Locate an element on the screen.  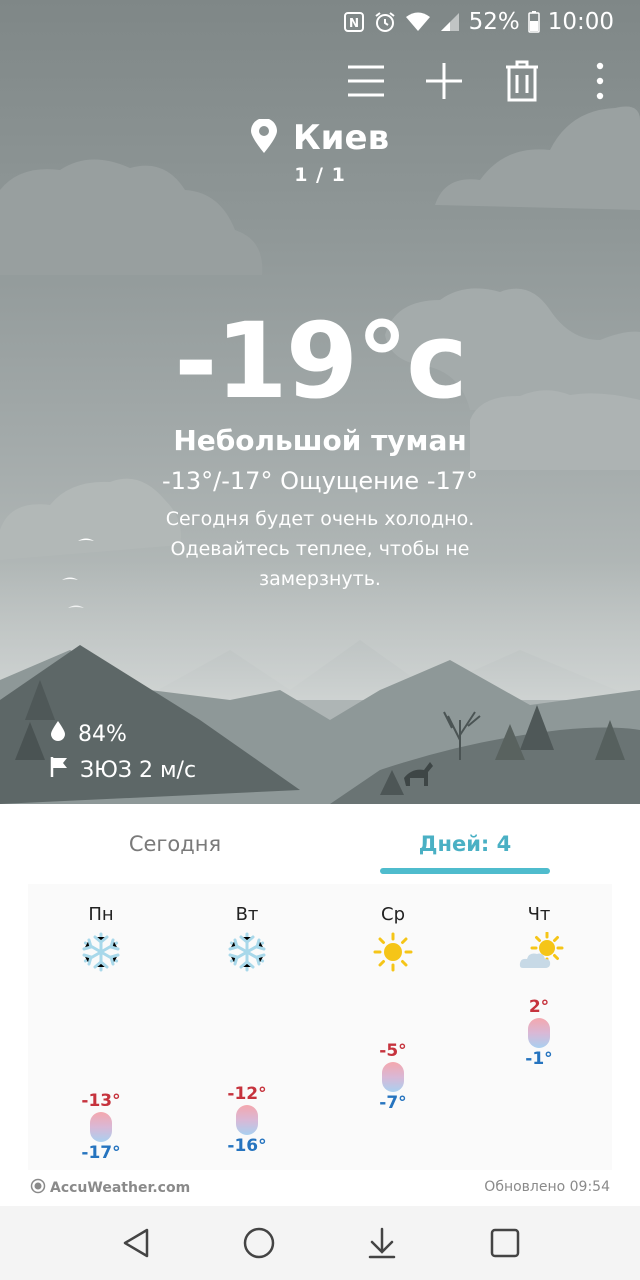
battery-percent: 52% is located at coordinates (494, 22).